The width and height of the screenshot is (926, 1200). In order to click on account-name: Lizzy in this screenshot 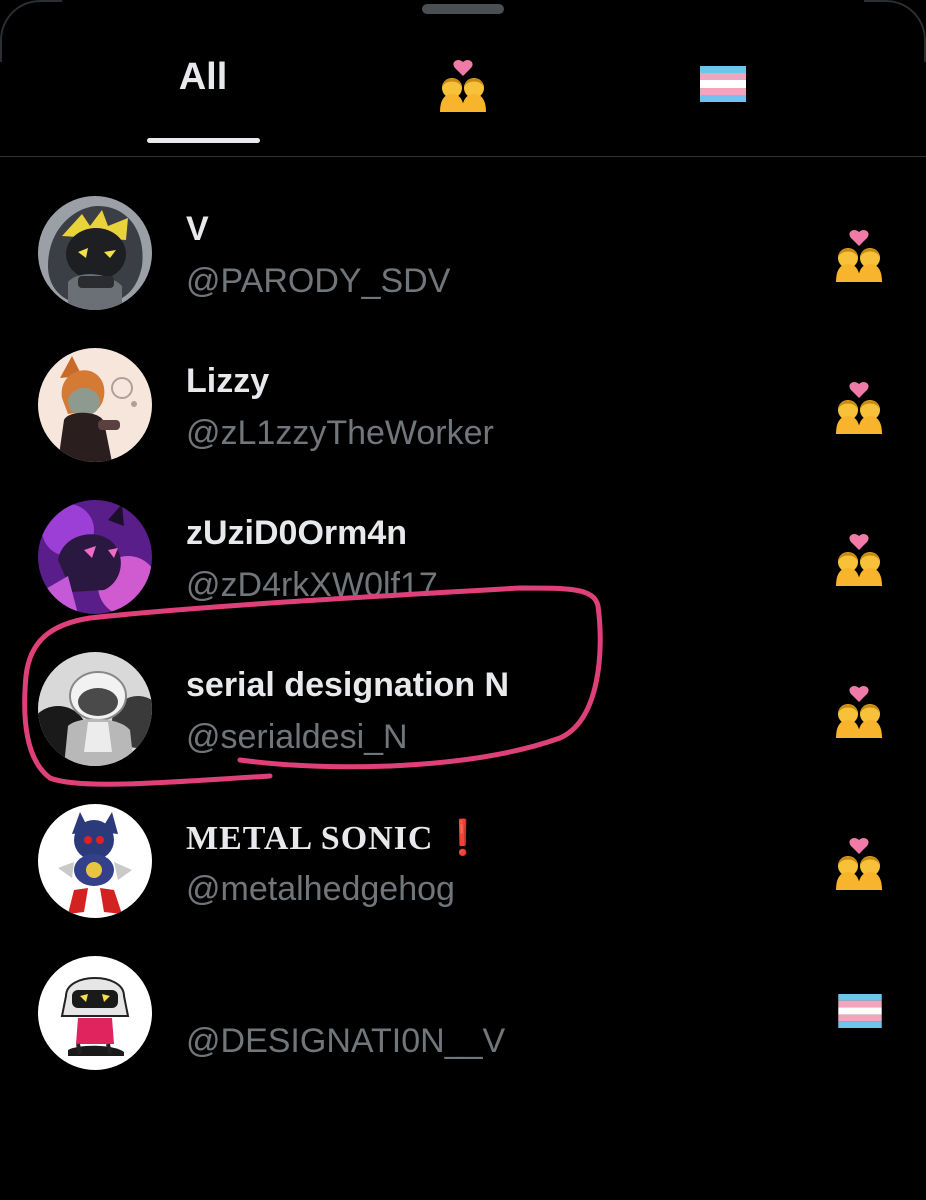, I will do `click(228, 381)`.